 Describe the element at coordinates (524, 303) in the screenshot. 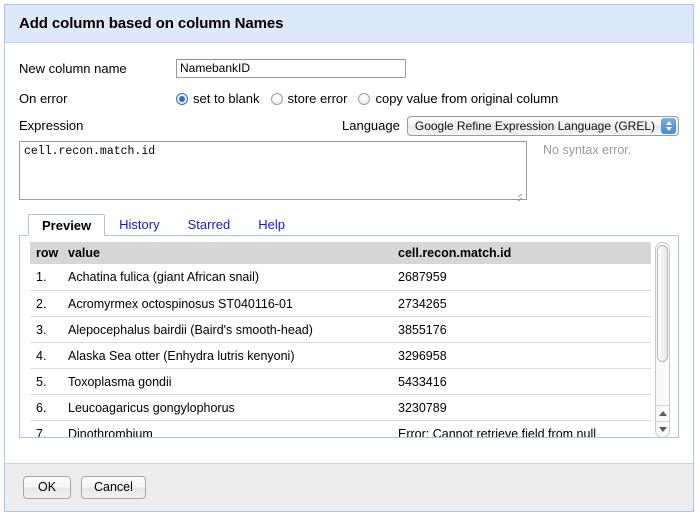

I see `cell-result: 2734265` at that location.